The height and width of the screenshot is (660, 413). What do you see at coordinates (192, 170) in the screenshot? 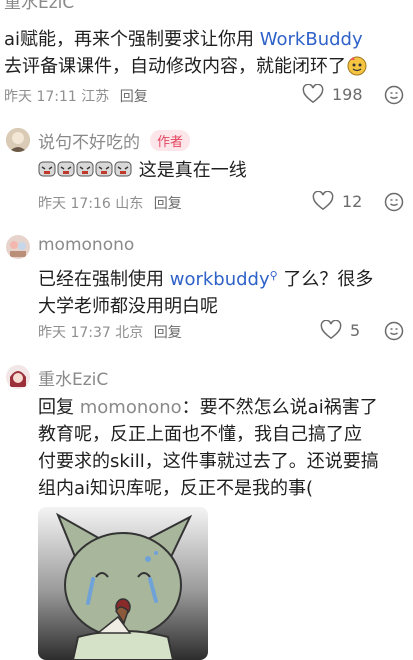
I see `comment-text-line: 这是真在一线` at bounding box center [192, 170].